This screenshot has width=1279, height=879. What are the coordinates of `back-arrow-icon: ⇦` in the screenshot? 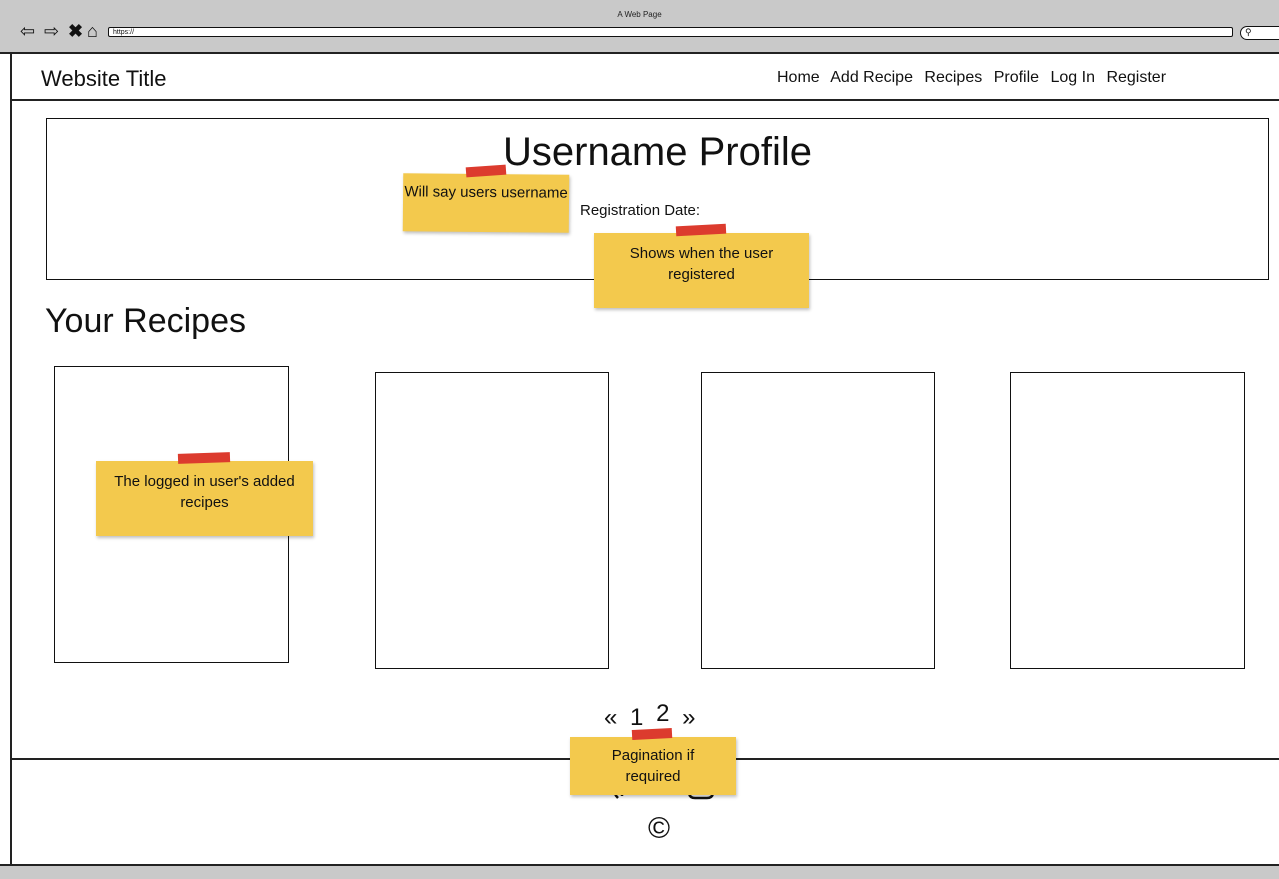 It's located at (27, 31).